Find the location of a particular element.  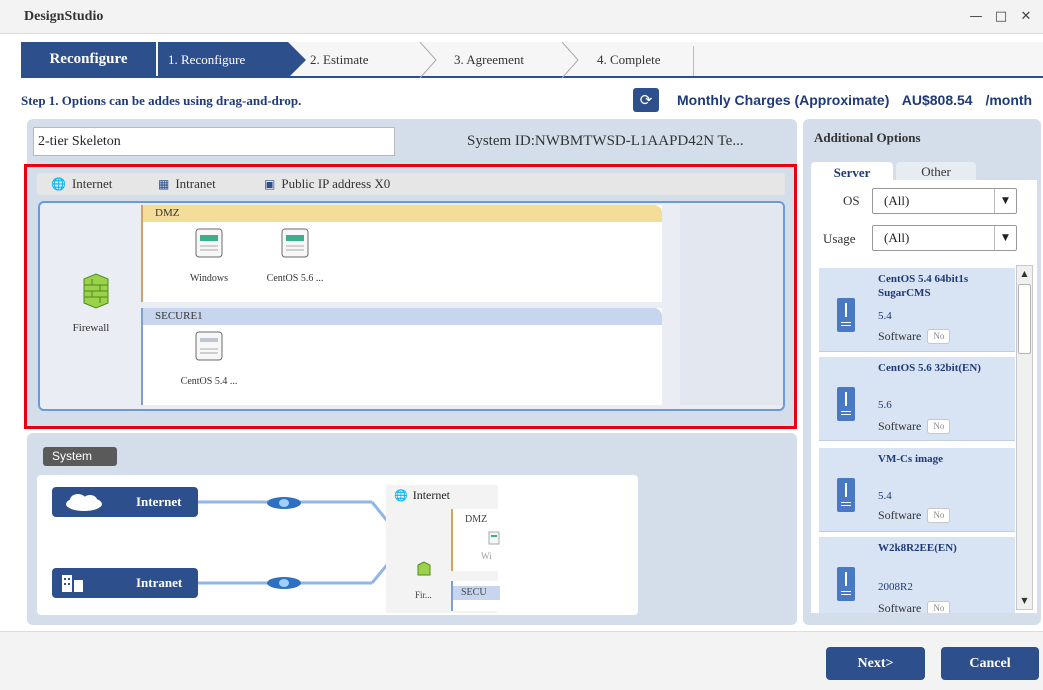

usage-filter-select: (All) ▼ is located at coordinates (944, 238).